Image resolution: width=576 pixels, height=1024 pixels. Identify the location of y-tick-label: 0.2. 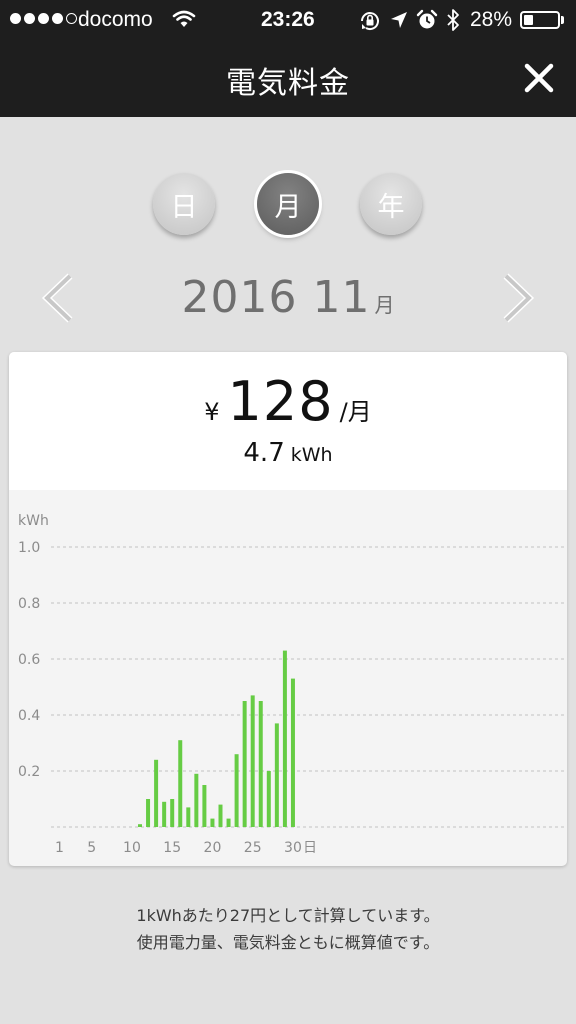
(29, 772).